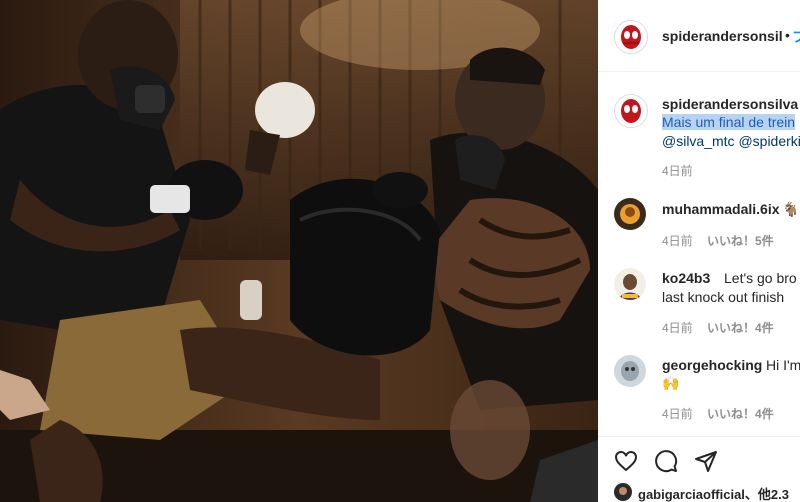  I want to click on comment-text-line2: 🙌, so click(671, 383).